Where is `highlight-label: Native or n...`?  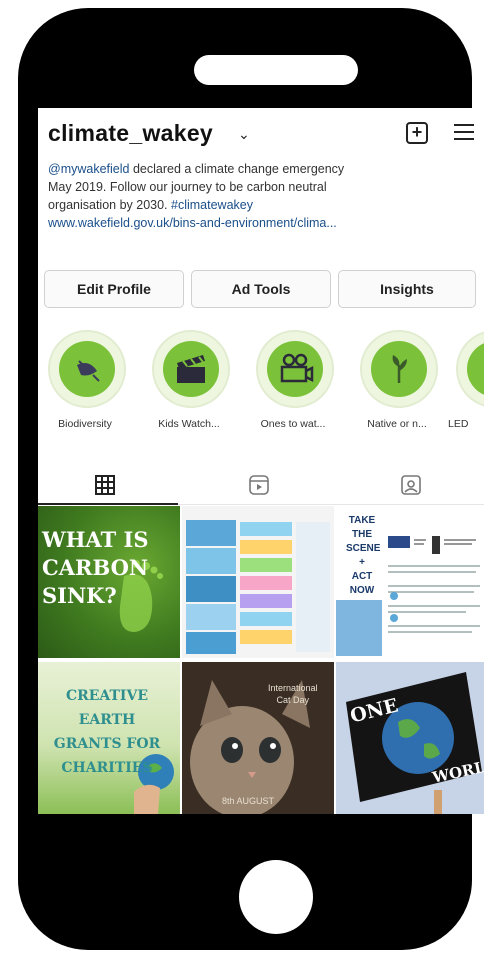 highlight-label: Native or n... is located at coordinates (397, 424).